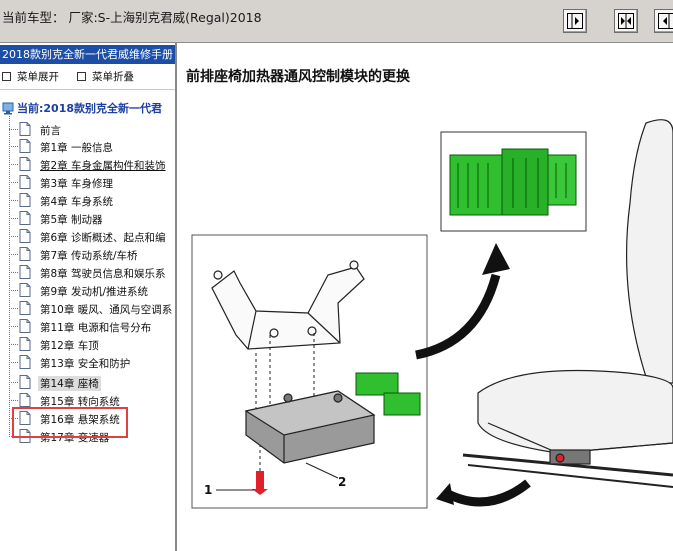  I want to click on collapse-left-icon, so click(575, 21).